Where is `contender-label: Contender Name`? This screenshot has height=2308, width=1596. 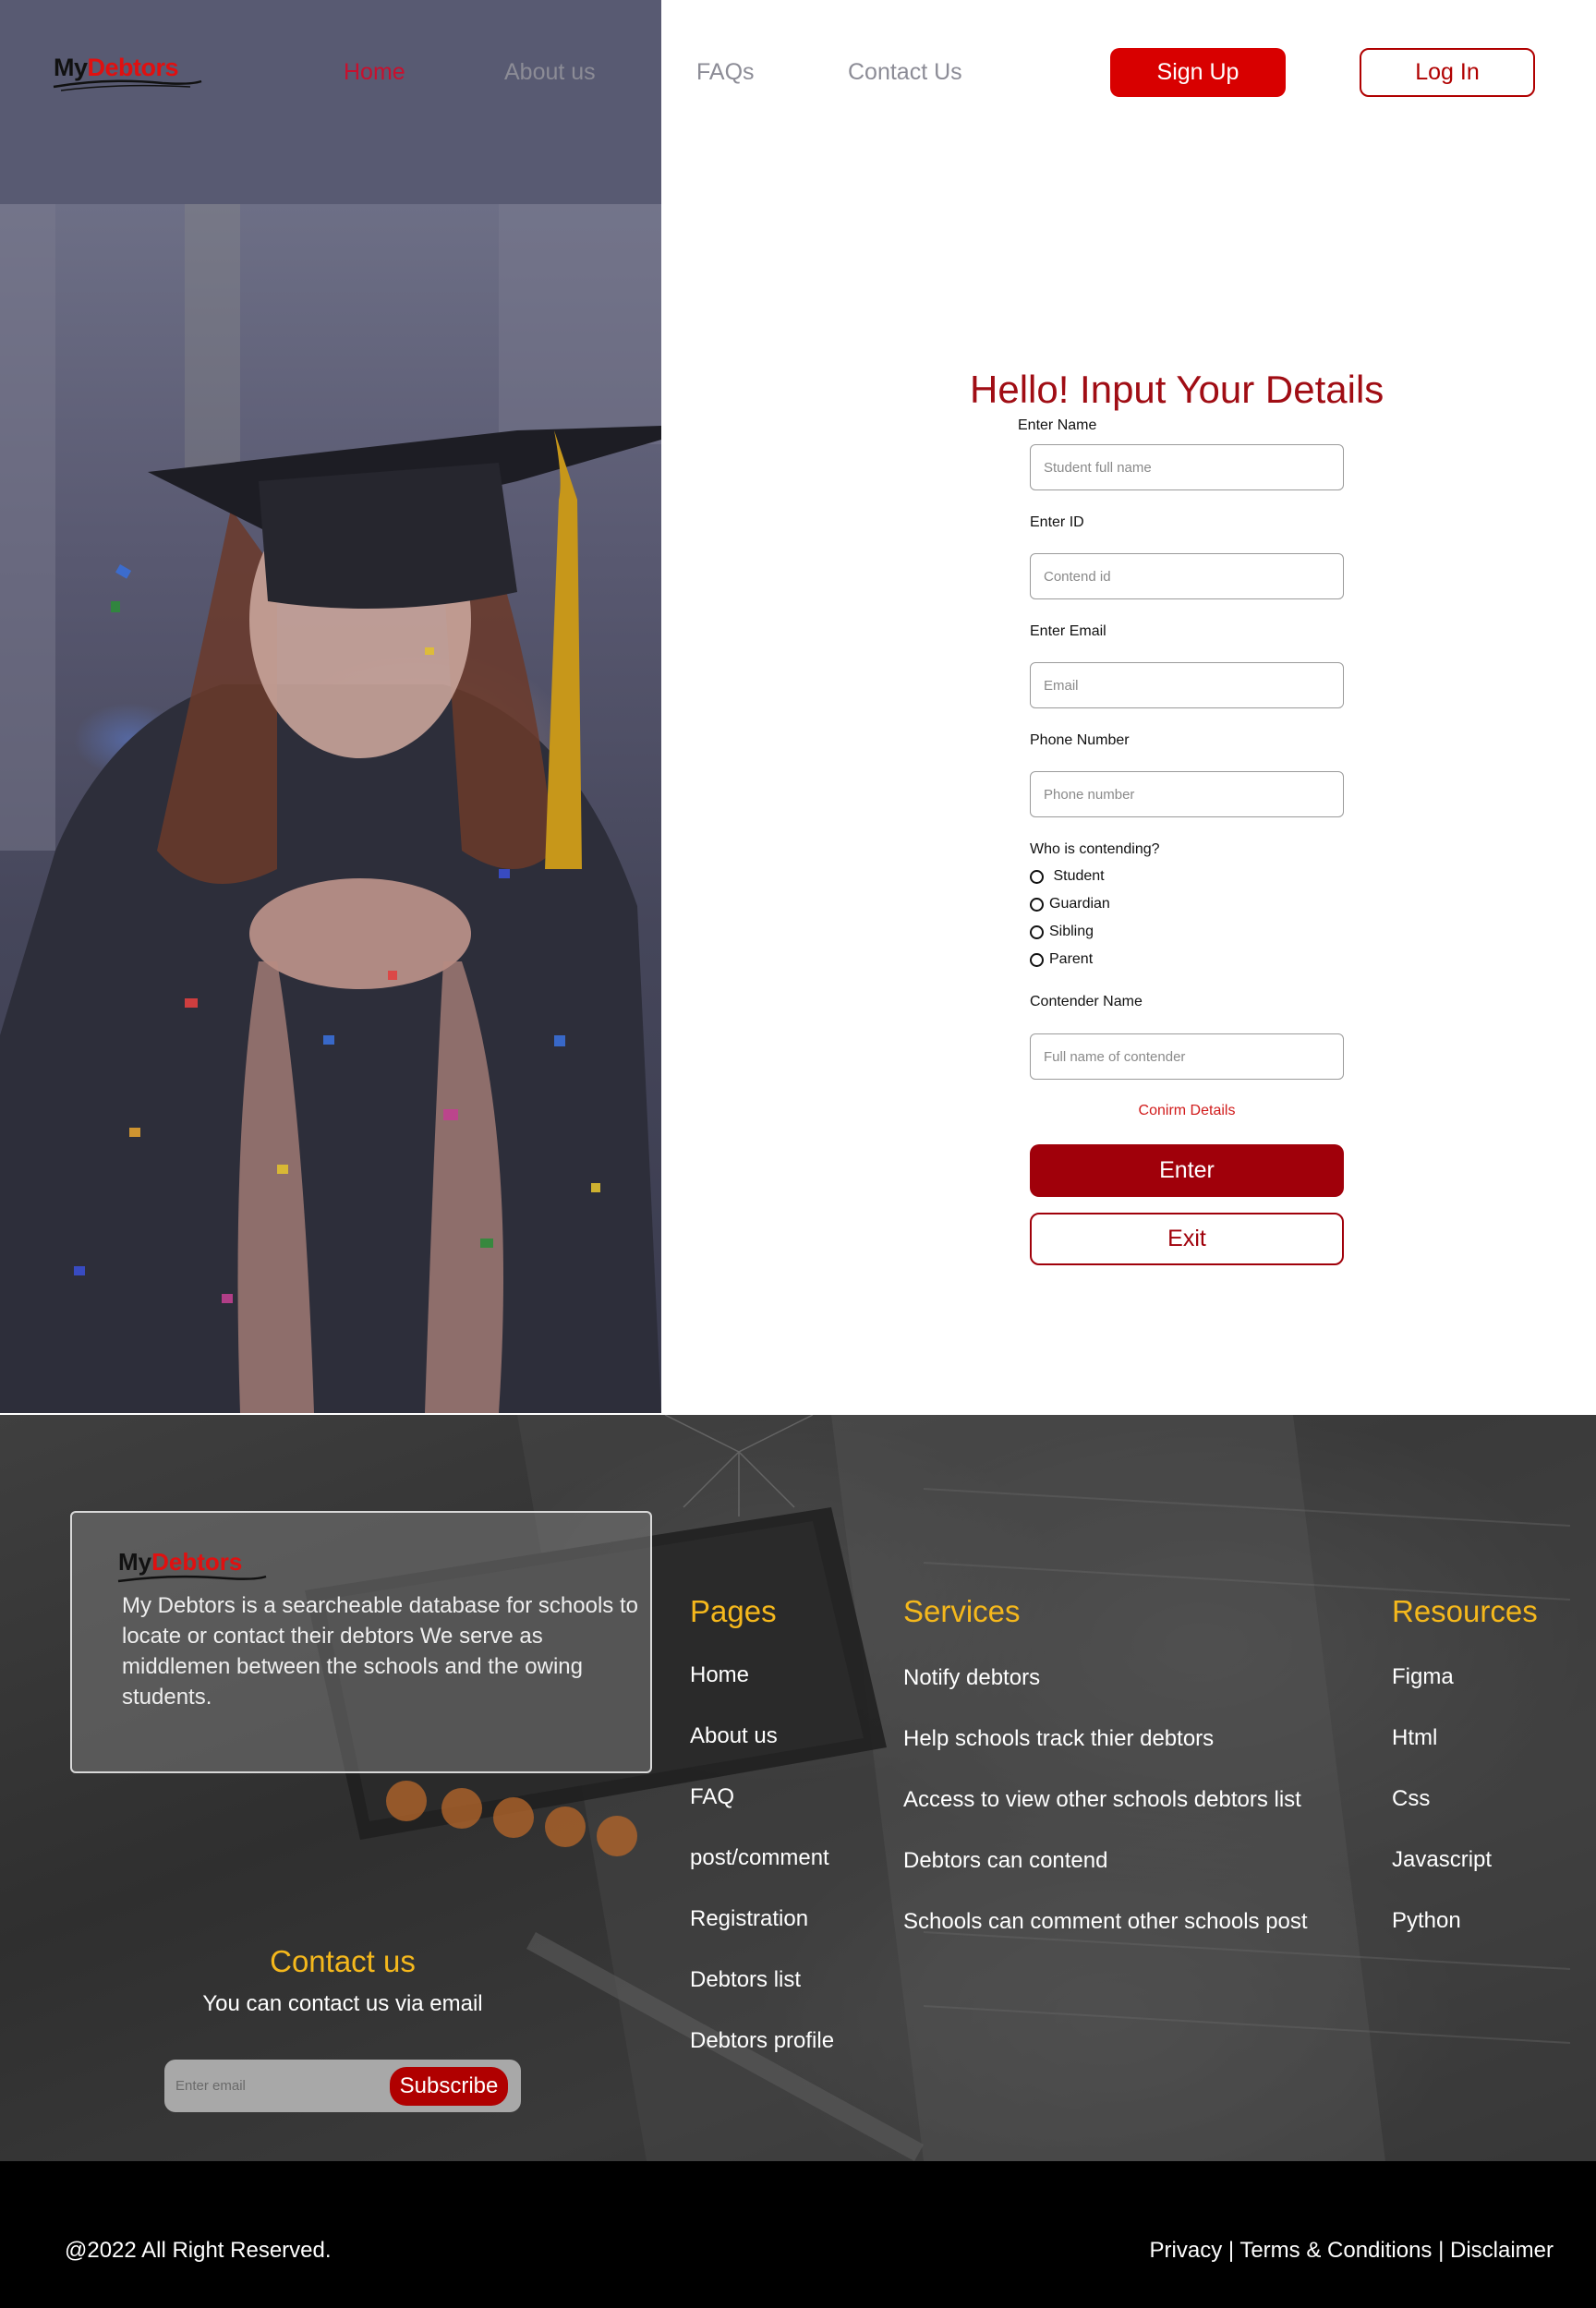
contender-label: Contender Name is located at coordinates (1086, 1001).